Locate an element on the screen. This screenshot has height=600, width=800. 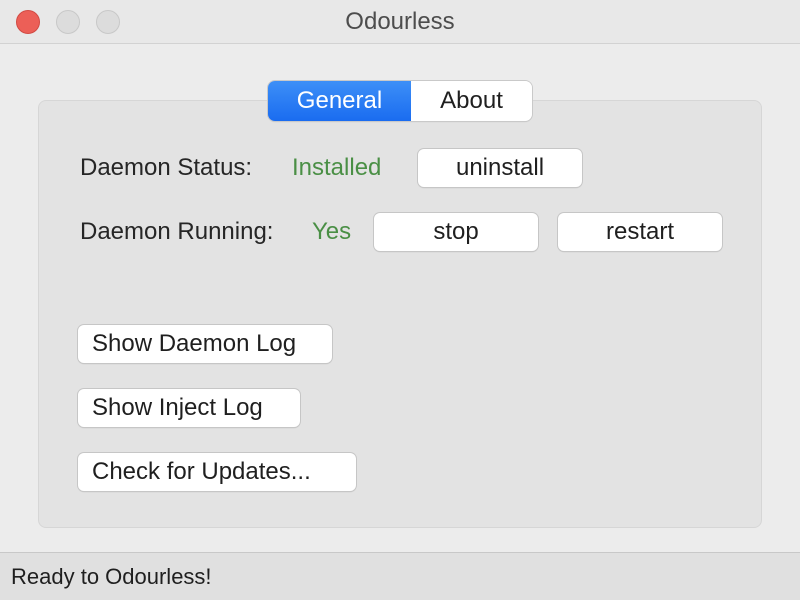
window-title: Odourless is located at coordinates (400, 21).